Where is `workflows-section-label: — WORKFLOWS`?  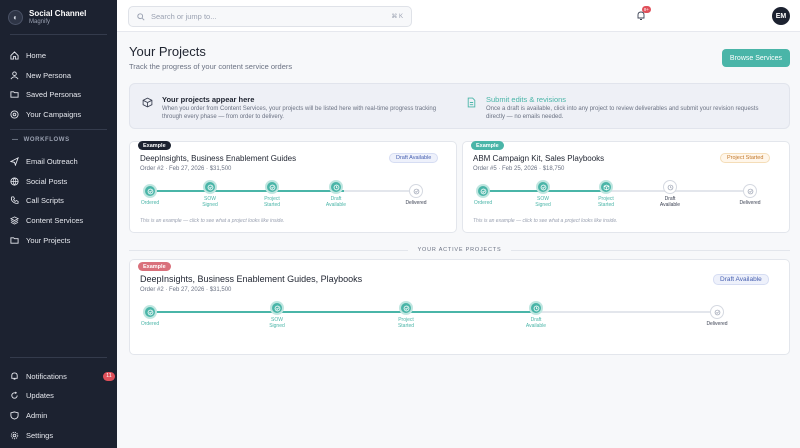
workflows-section-label: — WORKFLOWS is located at coordinates (41, 140).